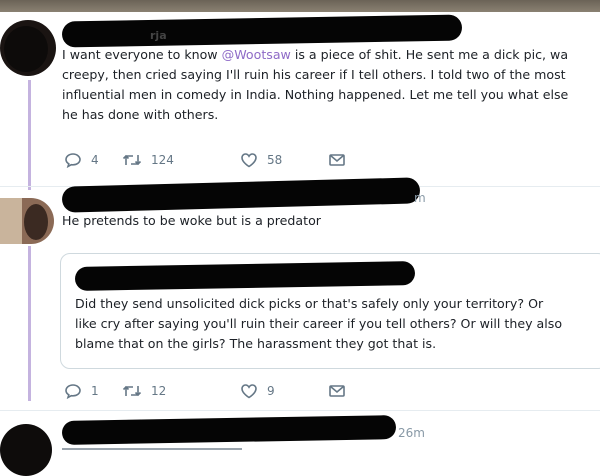 The width and height of the screenshot is (600, 476). What do you see at coordinates (159, 391) in the screenshot?
I see `retweet-count: 12` at bounding box center [159, 391].